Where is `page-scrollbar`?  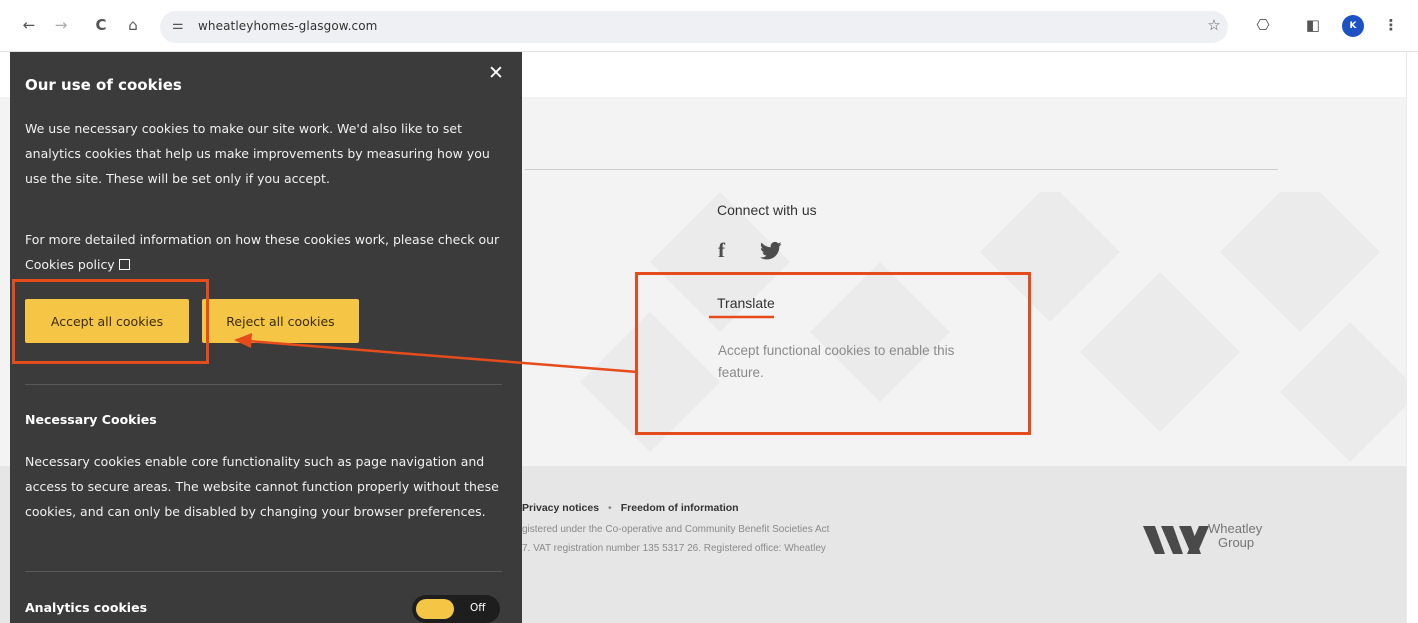 page-scrollbar is located at coordinates (1412, 337).